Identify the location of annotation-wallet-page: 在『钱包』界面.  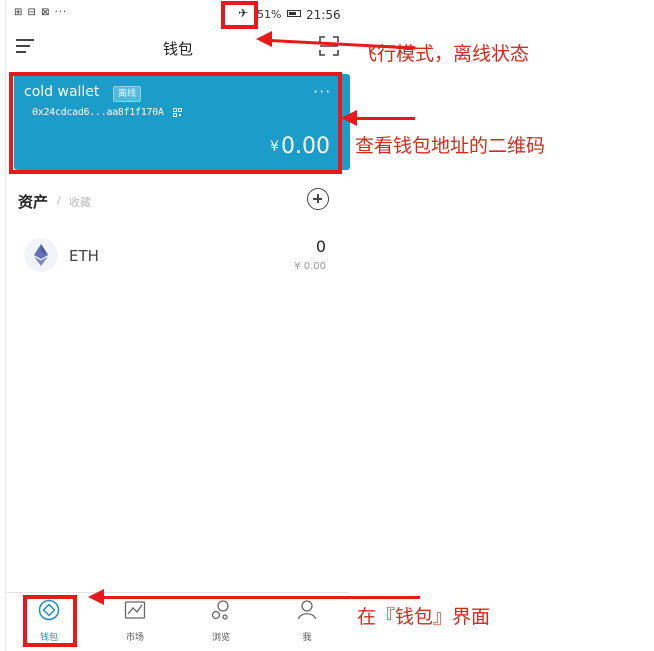
(424, 617).